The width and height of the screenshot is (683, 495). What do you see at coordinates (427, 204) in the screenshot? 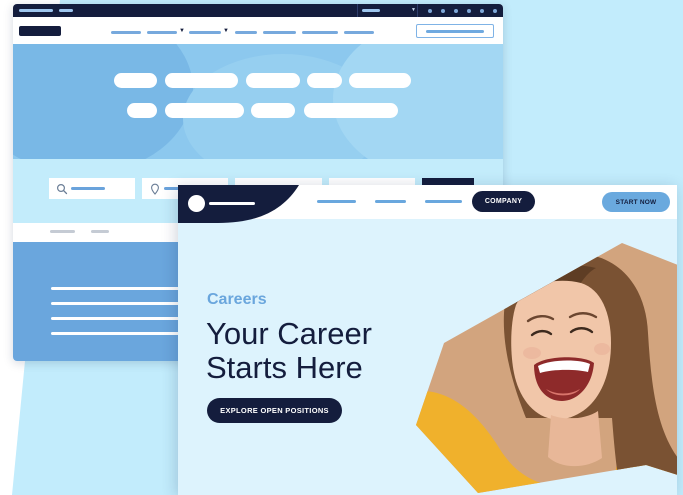
I see `careers-header: COMPANY START NOW` at bounding box center [427, 204].